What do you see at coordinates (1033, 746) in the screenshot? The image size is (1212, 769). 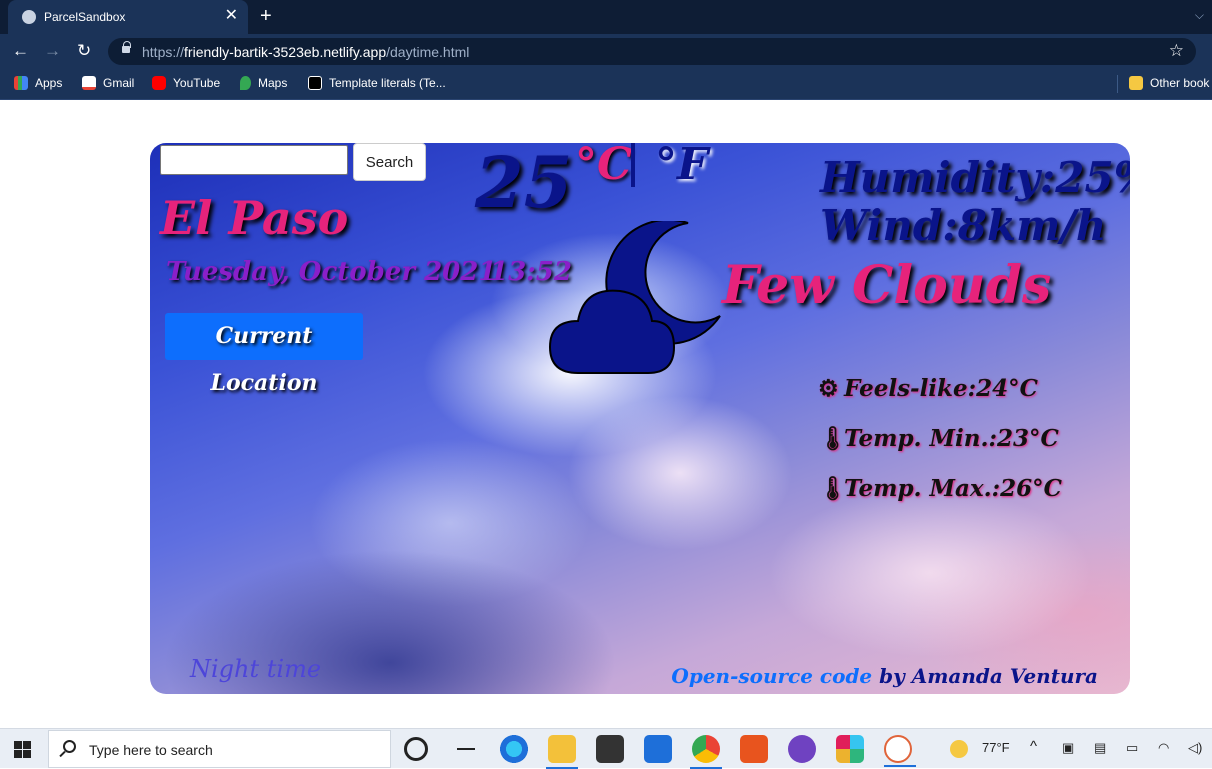 I see `show-hidden-icons-icon: ^` at bounding box center [1033, 746].